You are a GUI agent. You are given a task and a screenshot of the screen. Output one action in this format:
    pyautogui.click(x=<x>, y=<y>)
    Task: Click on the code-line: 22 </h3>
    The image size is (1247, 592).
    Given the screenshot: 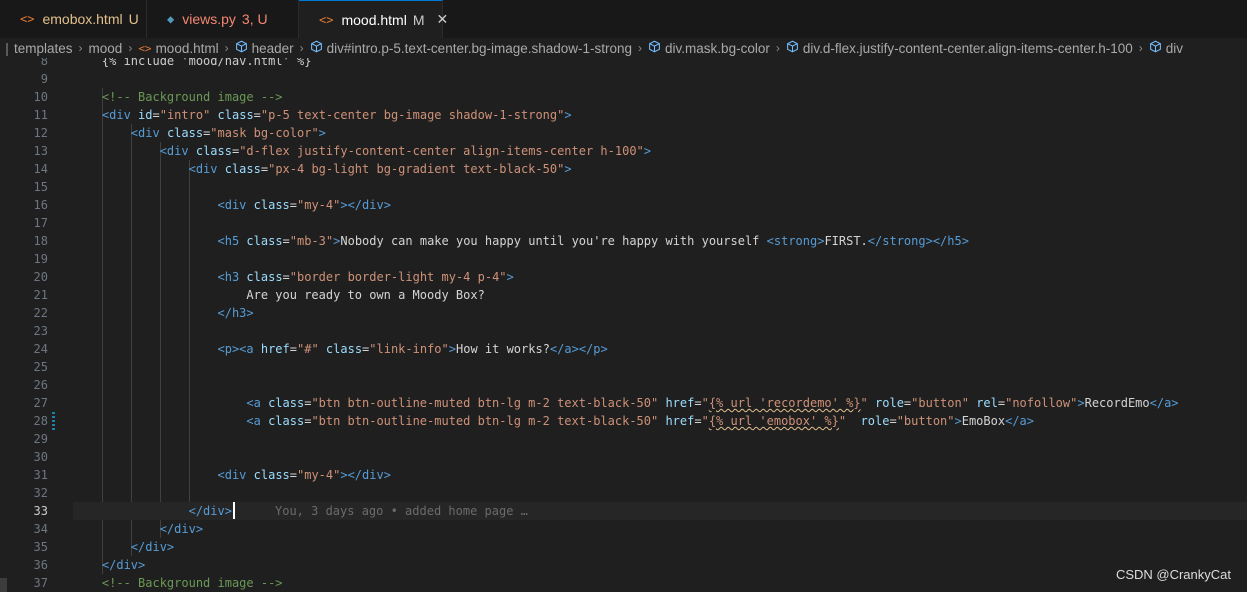 What is the action you would take?
    pyautogui.click(x=623, y=313)
    